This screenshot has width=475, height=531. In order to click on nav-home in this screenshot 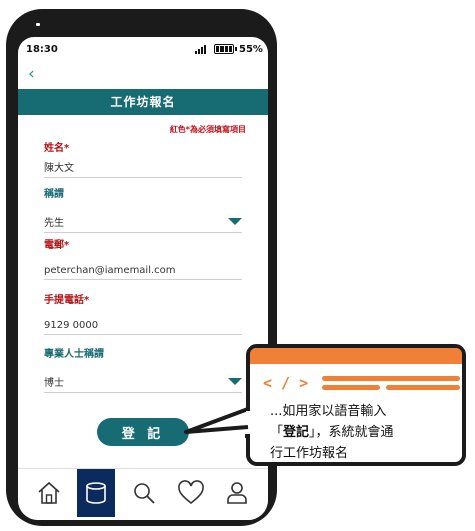, I will do `click(49, 493)`.